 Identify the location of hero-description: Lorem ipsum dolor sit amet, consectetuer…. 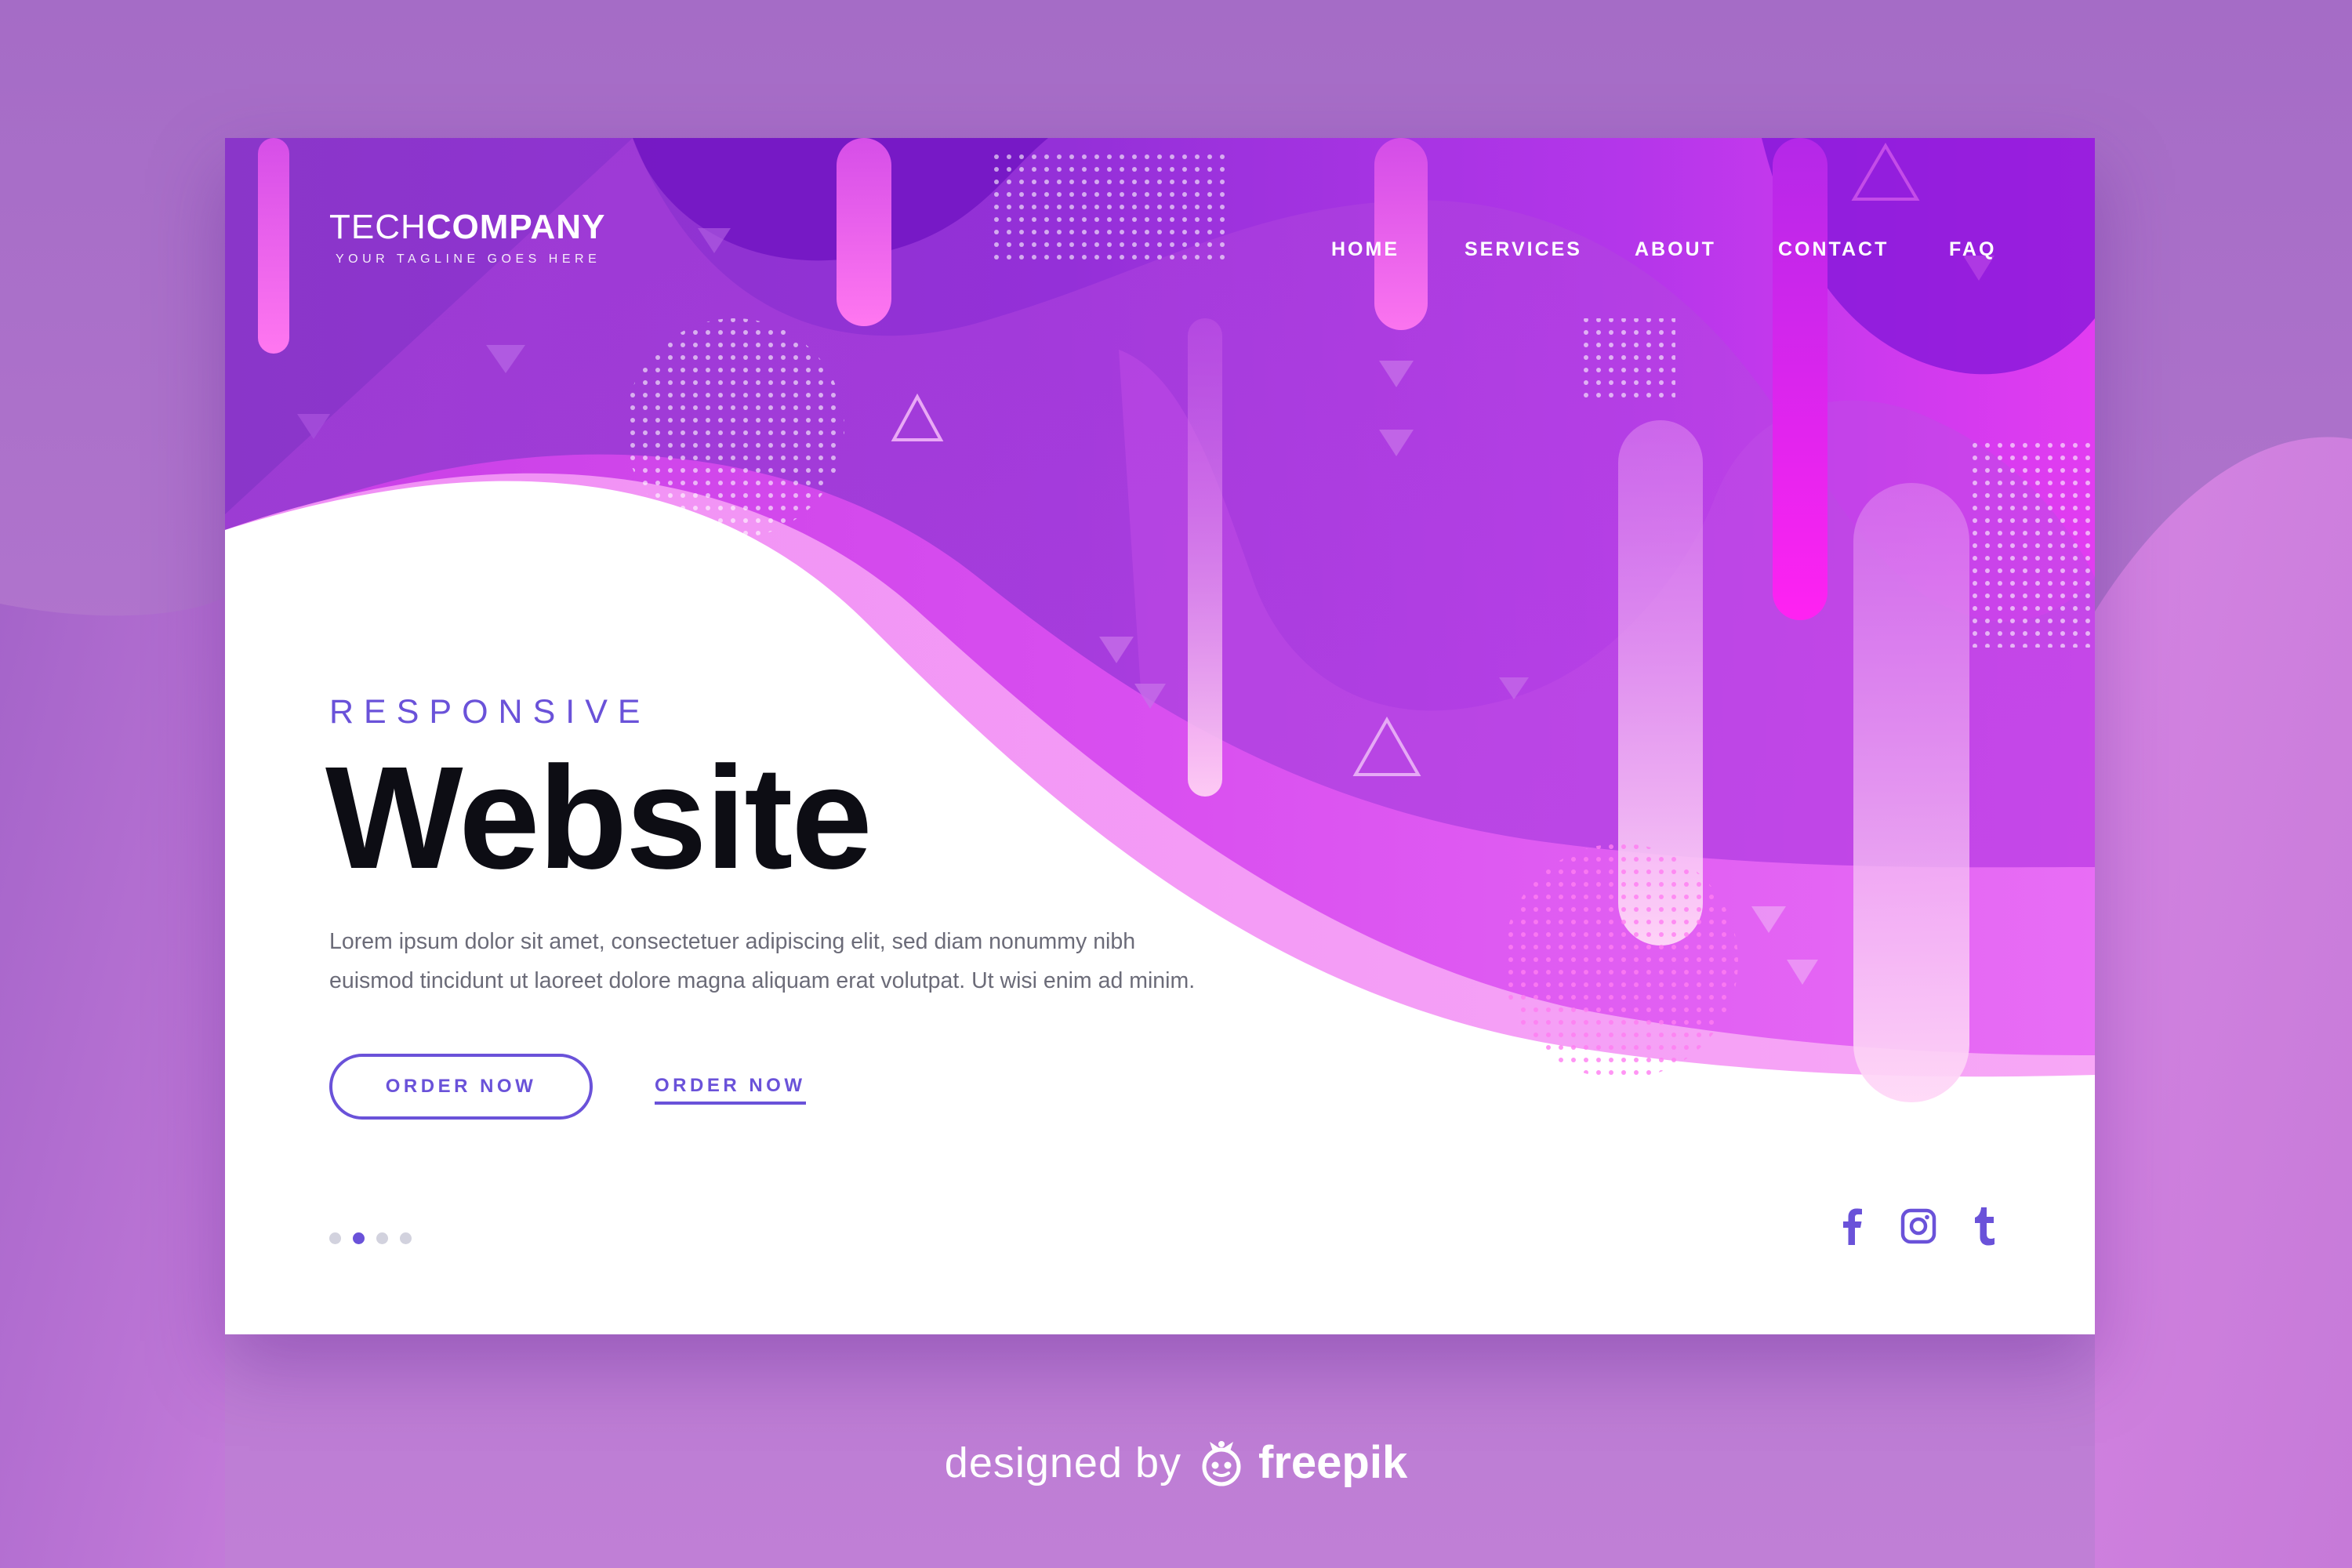
(799, 961).